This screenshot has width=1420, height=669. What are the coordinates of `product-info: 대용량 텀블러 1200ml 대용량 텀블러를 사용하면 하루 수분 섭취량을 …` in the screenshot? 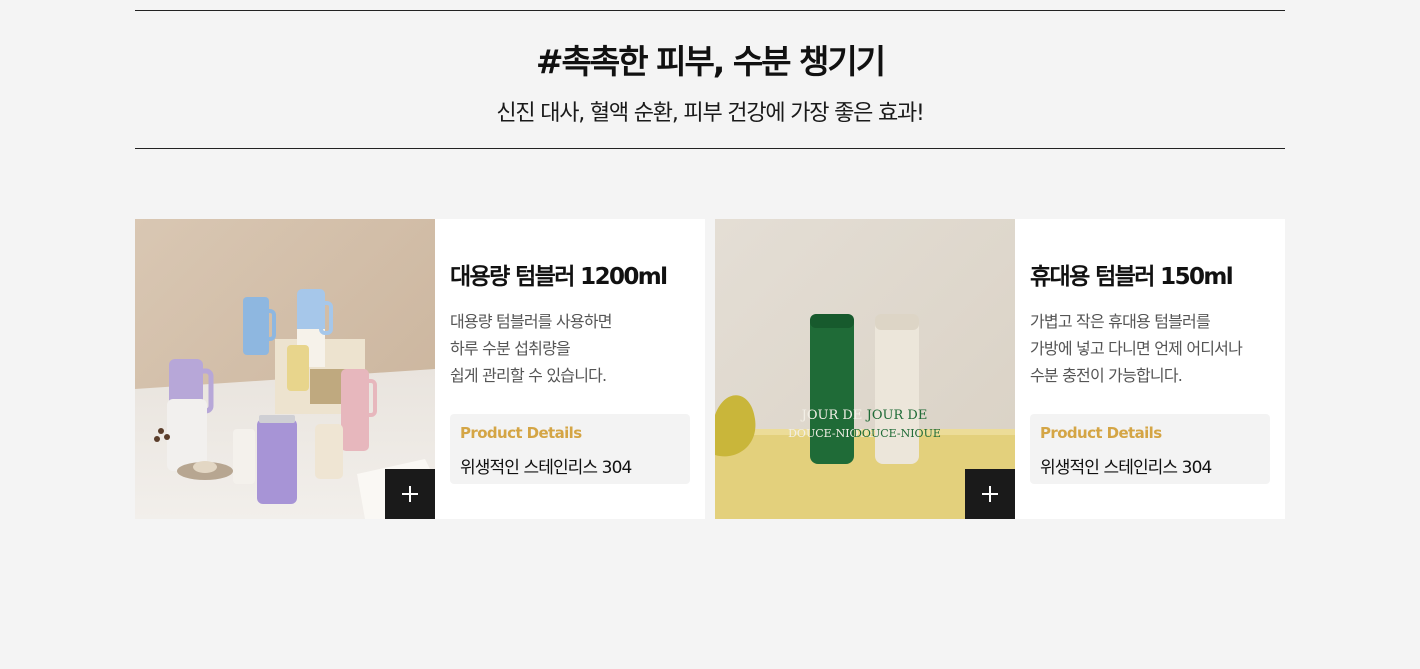 It's located at (570, 369).